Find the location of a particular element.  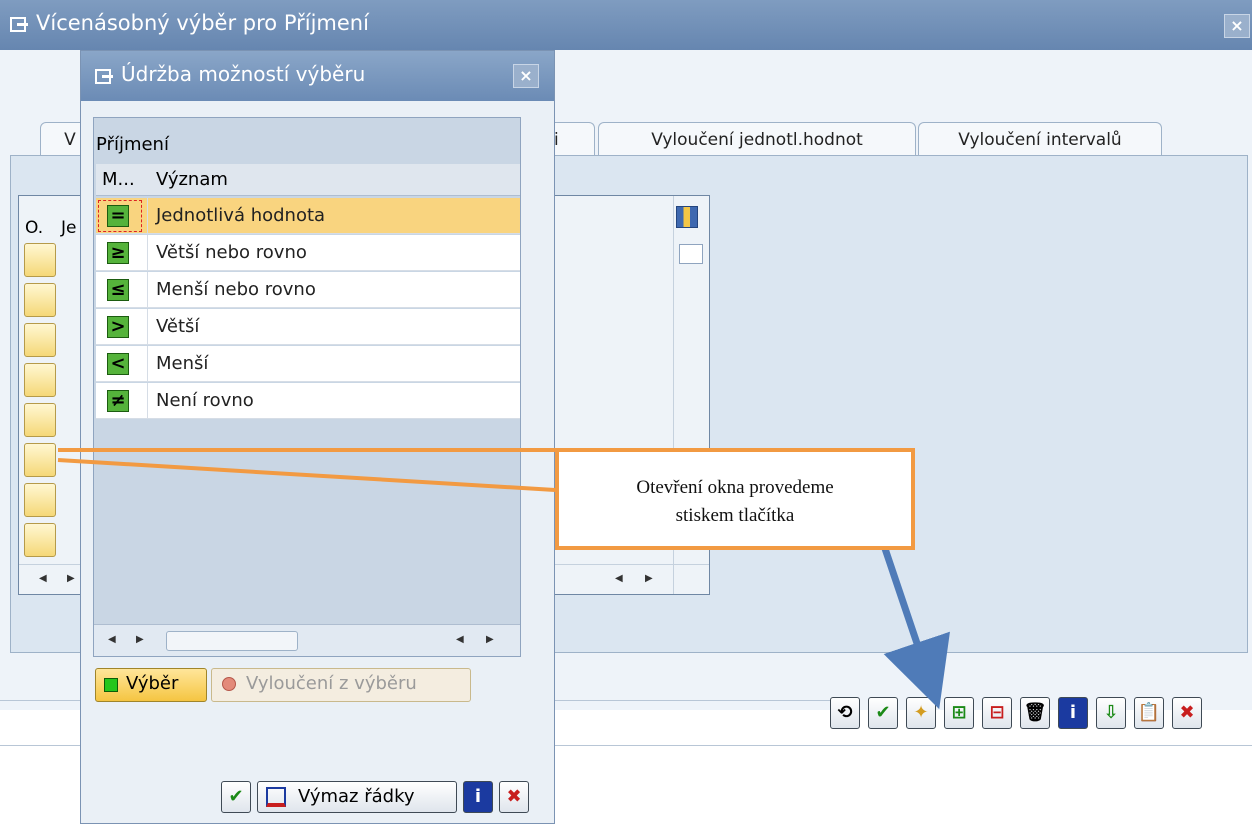

callout-pointer is located at coordinates (306, 475).